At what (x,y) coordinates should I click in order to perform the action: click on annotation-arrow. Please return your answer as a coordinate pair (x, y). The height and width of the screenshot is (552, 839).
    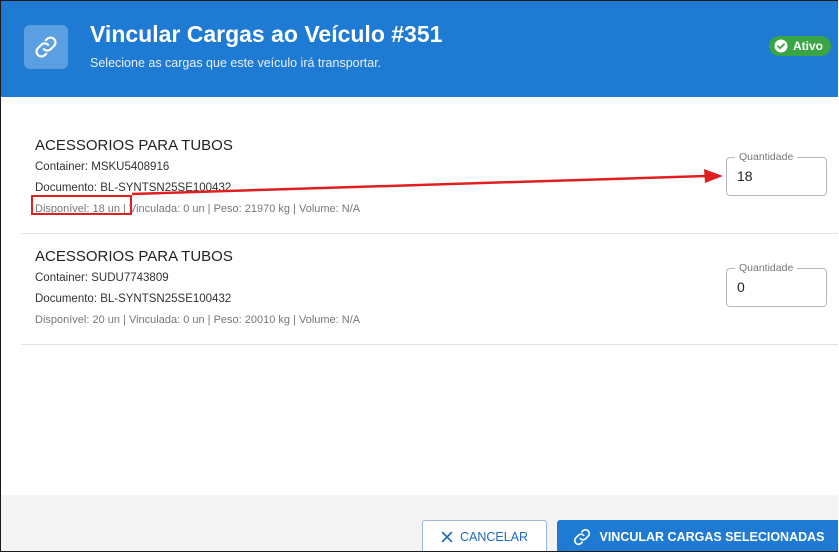
    Looking at the image, I should click on (427, 182).